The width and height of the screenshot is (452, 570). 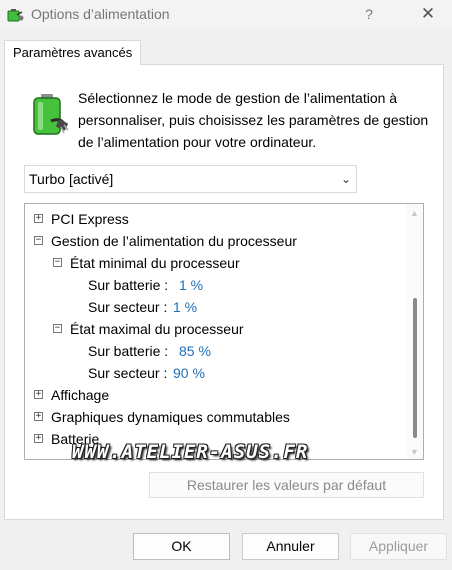 What do you see at coordinates (226, 15) in the screenshot?
I see `title-bar: Options d’alimentation ? ✕` at bounding box center [226, 15].